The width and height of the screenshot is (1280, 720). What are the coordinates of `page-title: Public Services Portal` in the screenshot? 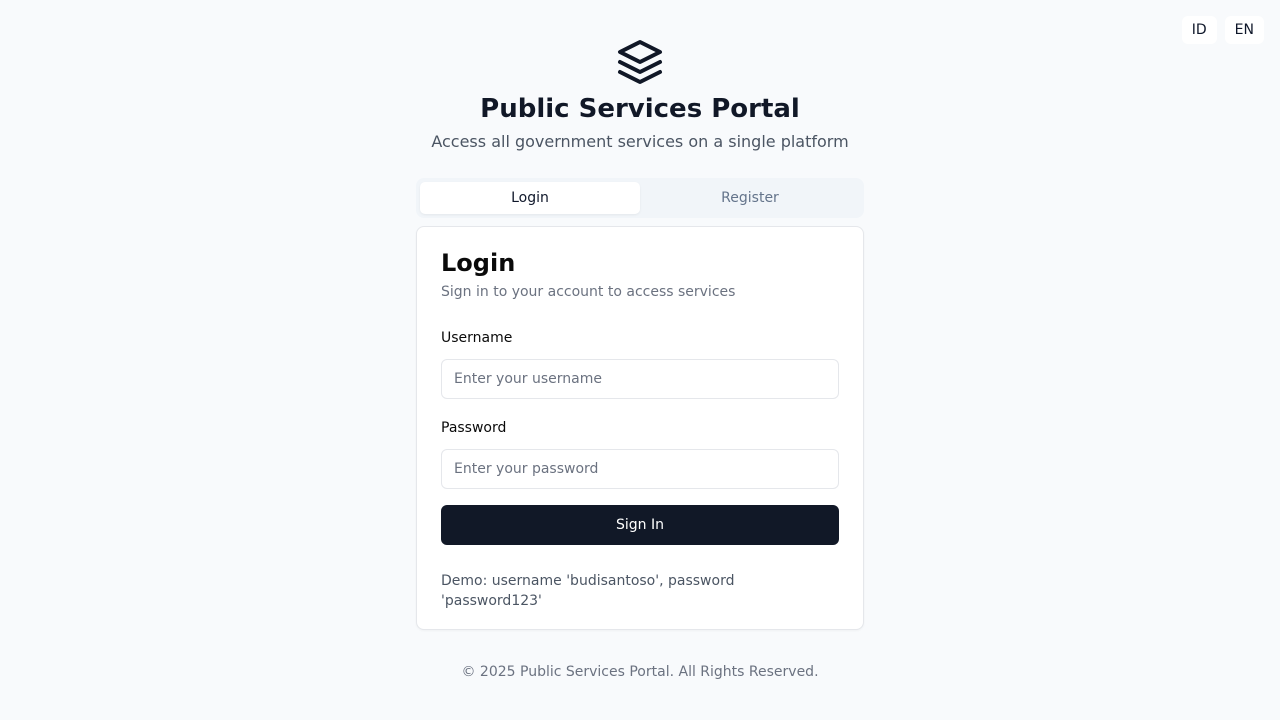 It's located at (640, 109).